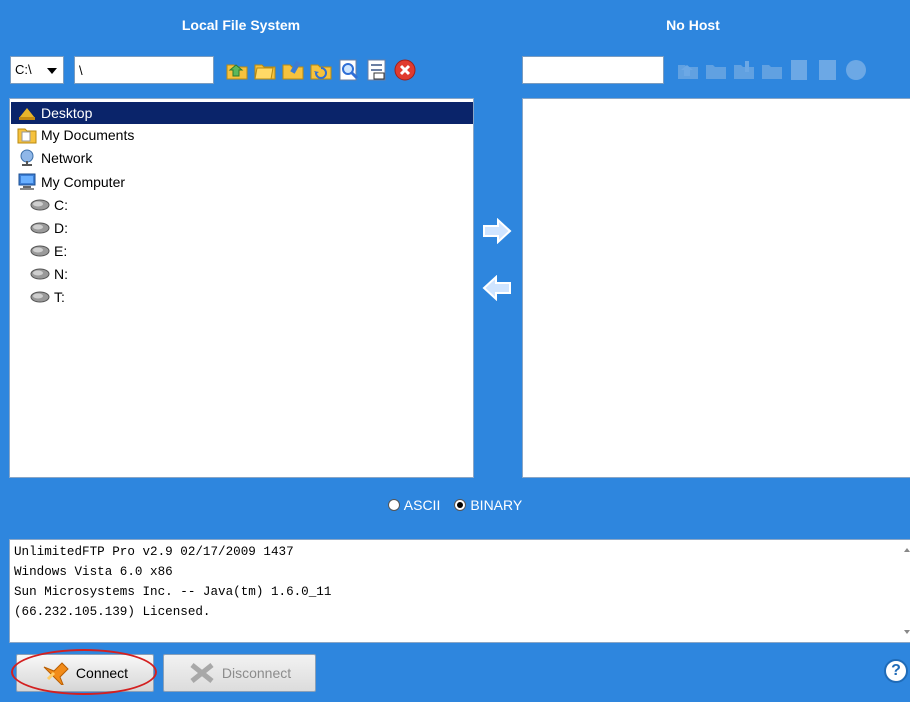 The width and height of the screenshot is (910, 702). Describe the element at coordinates (27, 113) in the screenshot. I see `desktop-icon` at that location.